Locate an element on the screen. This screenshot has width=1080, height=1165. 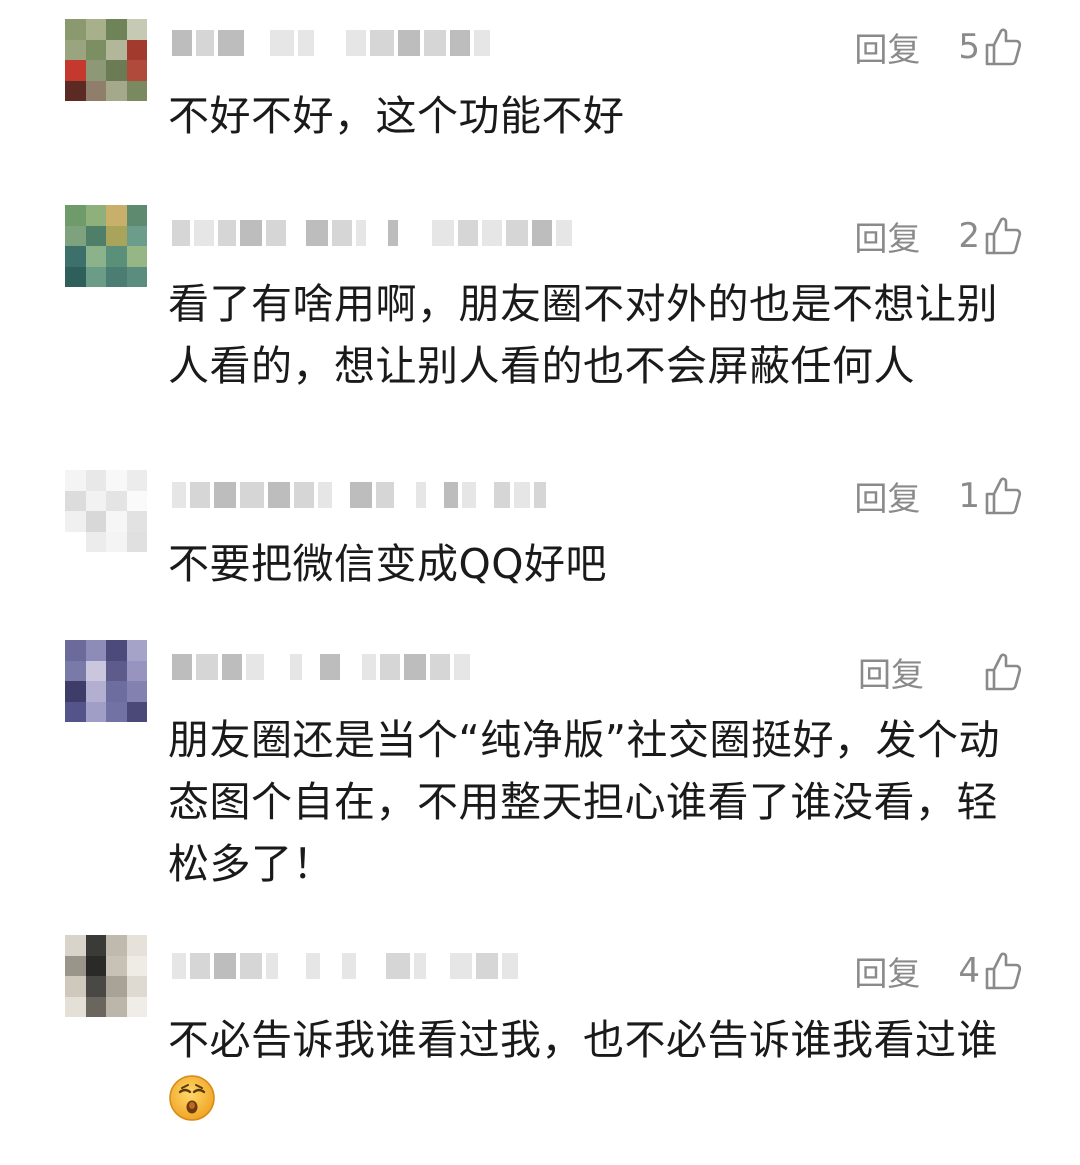
like-count: 5 is located at coordinates (969, 47).